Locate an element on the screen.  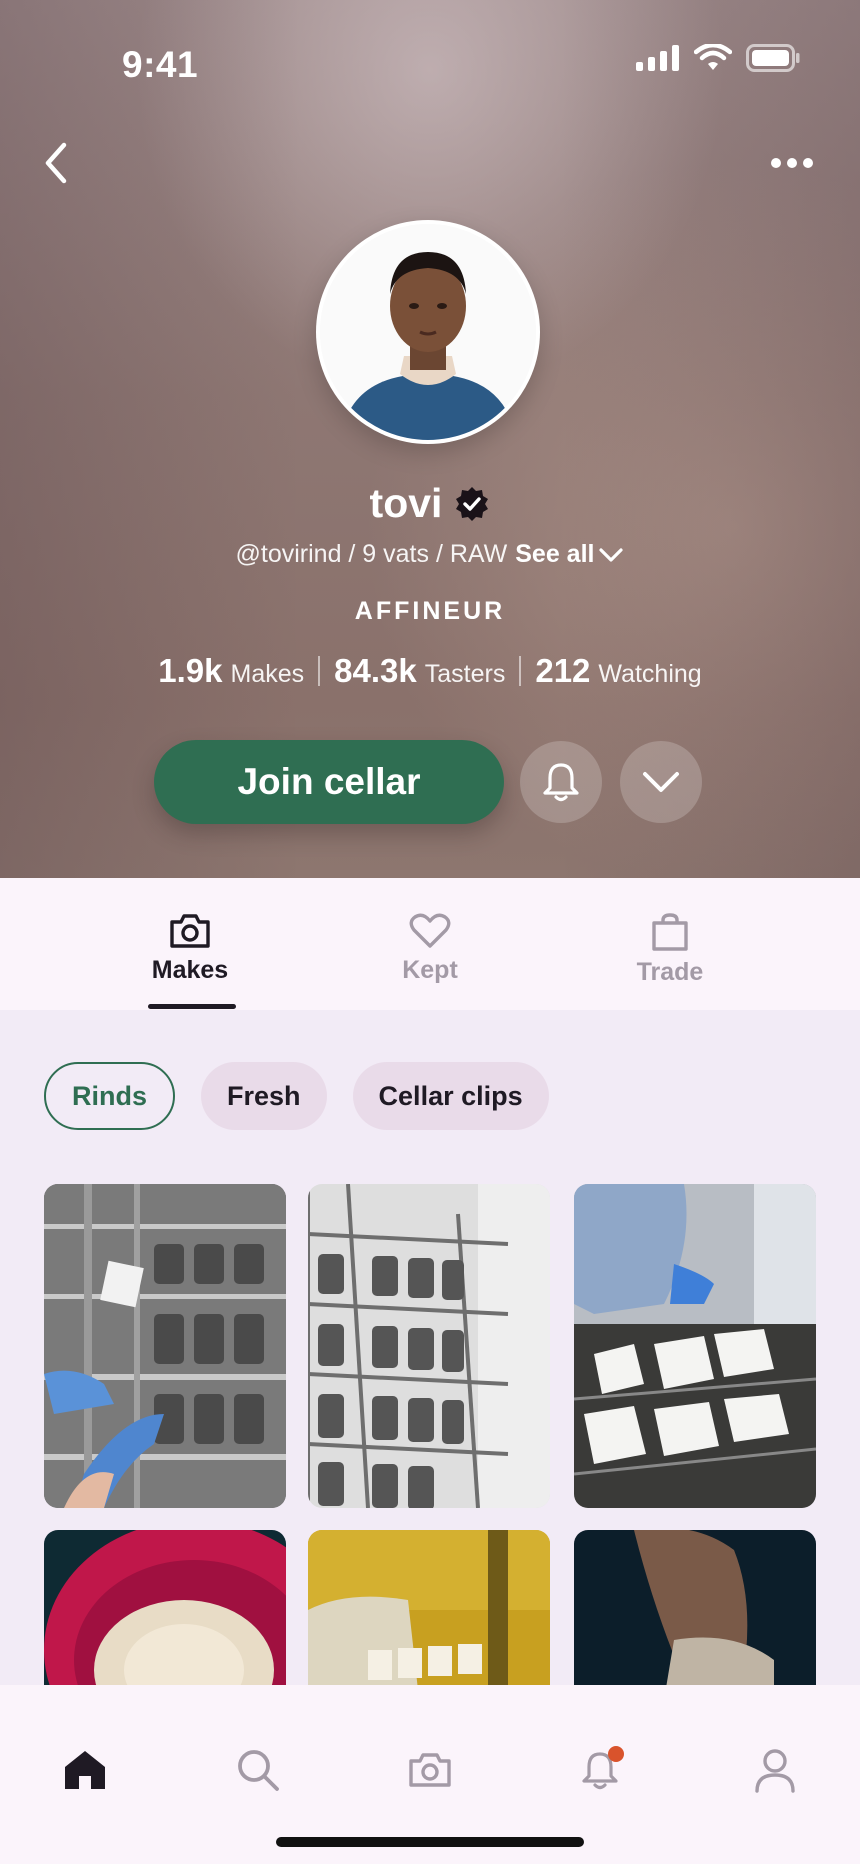
stat-tasters-label: Tasters is located at coordinates (465, 674).